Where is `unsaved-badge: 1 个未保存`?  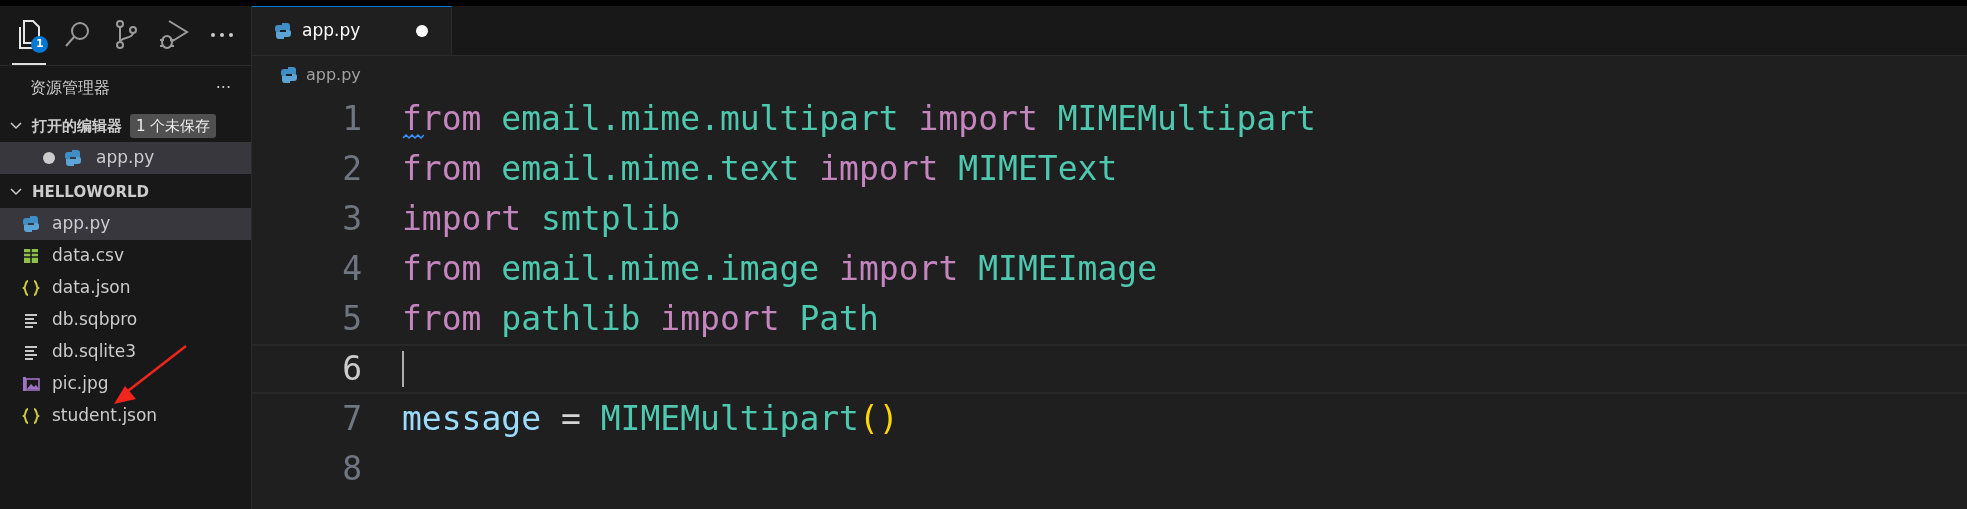 unsaved-badge: 1 个未保存 is located at coordinates (173, 126).